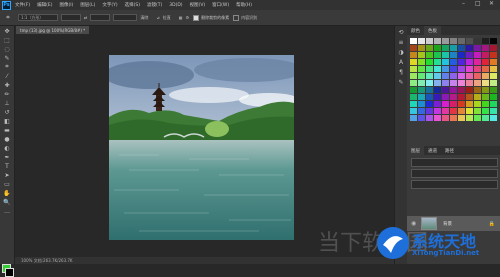 The image size is (500, 277). What do you see at coordinates (44, 5) in the screenshot?
I see `menu-edit: 编辑(E)` at bounding box center [44, 5].